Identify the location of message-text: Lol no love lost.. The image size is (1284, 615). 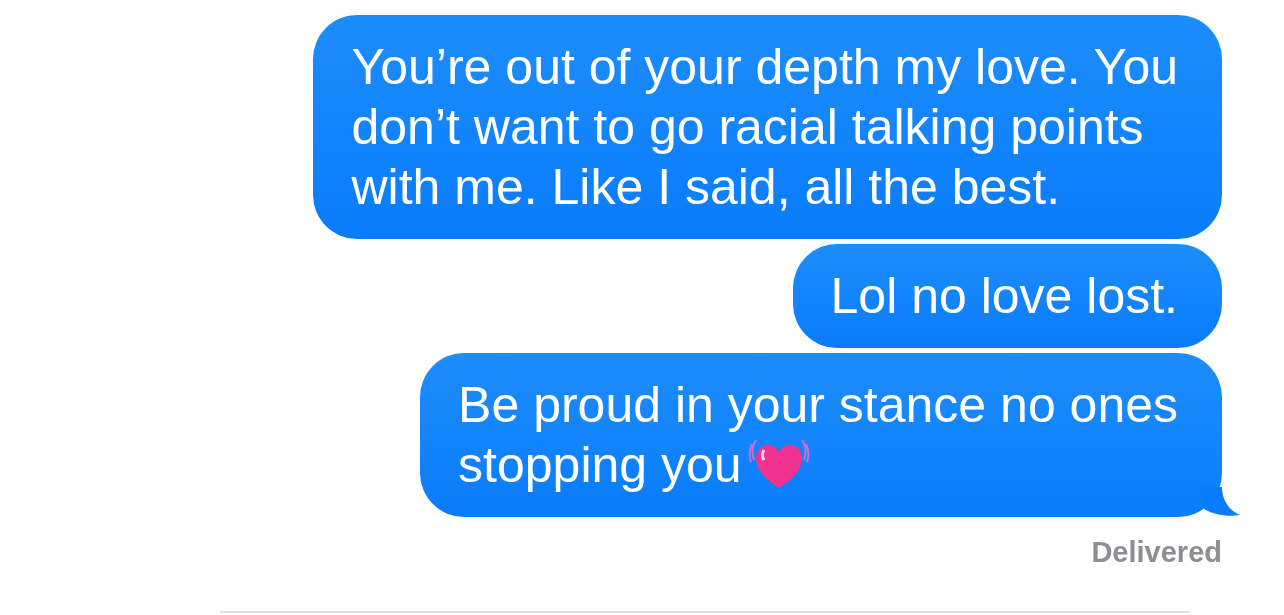
(1004, 296).